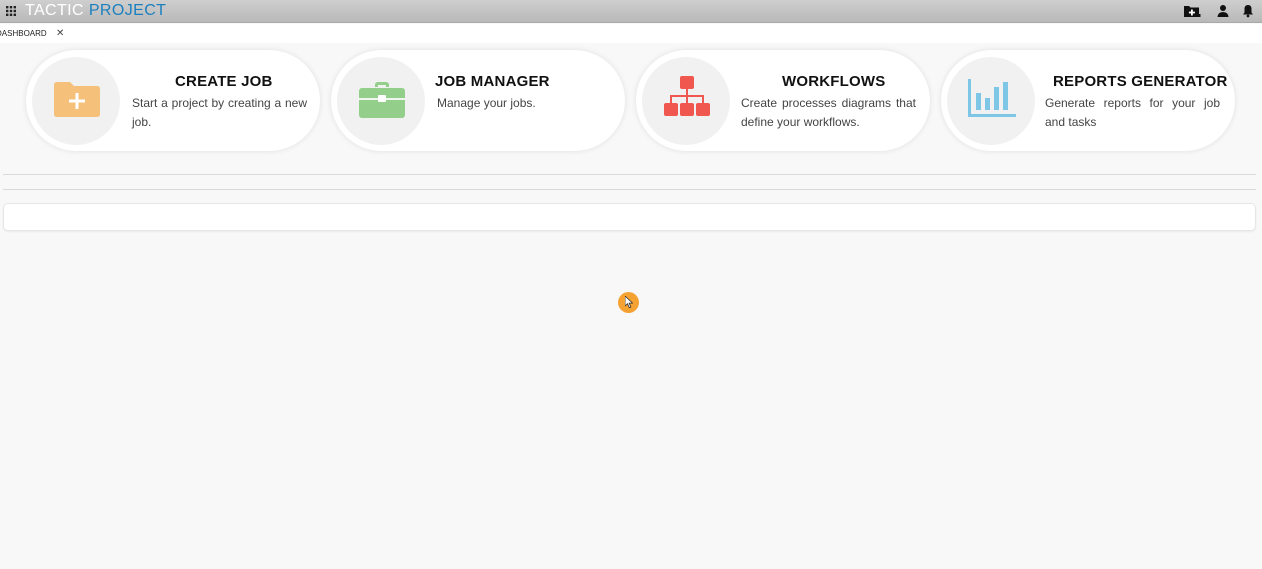  I want to click on tab-bar: DASHBOARD ✕, so click(631, 33).